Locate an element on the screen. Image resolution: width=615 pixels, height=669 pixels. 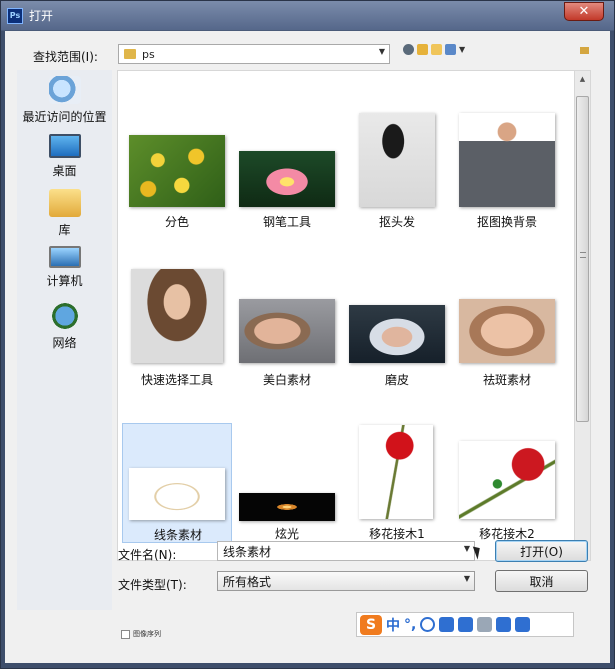
place-label: 最近访问的位置 is located at coordinates (64, 117).